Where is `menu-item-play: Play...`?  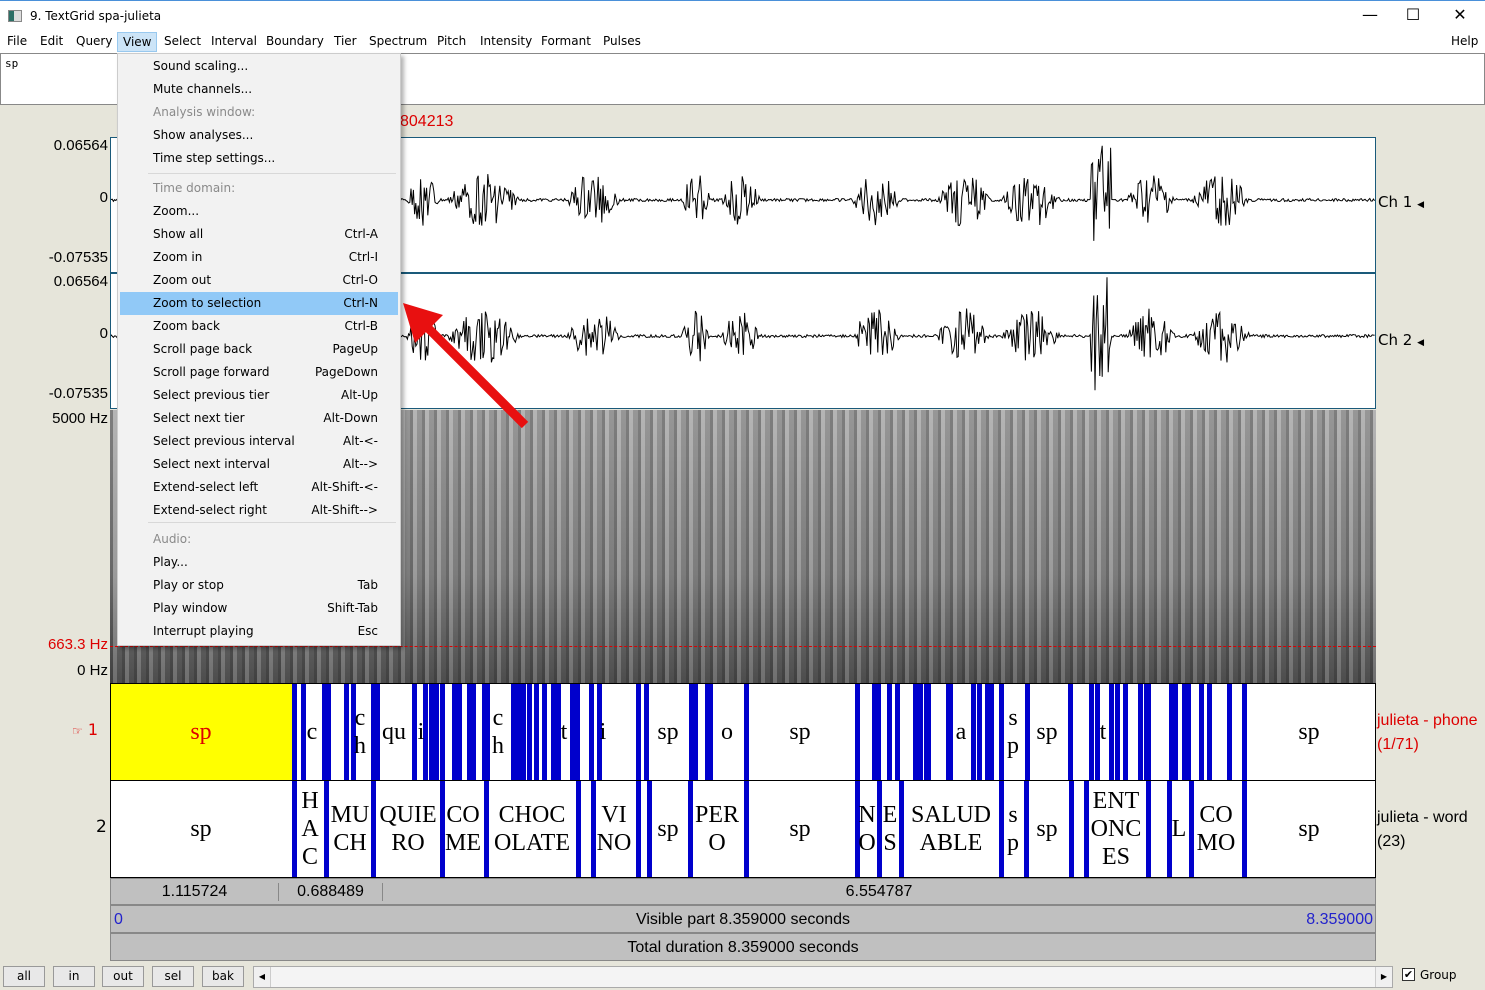 menu-item-play: Play... is located at coordinates (259, 562).